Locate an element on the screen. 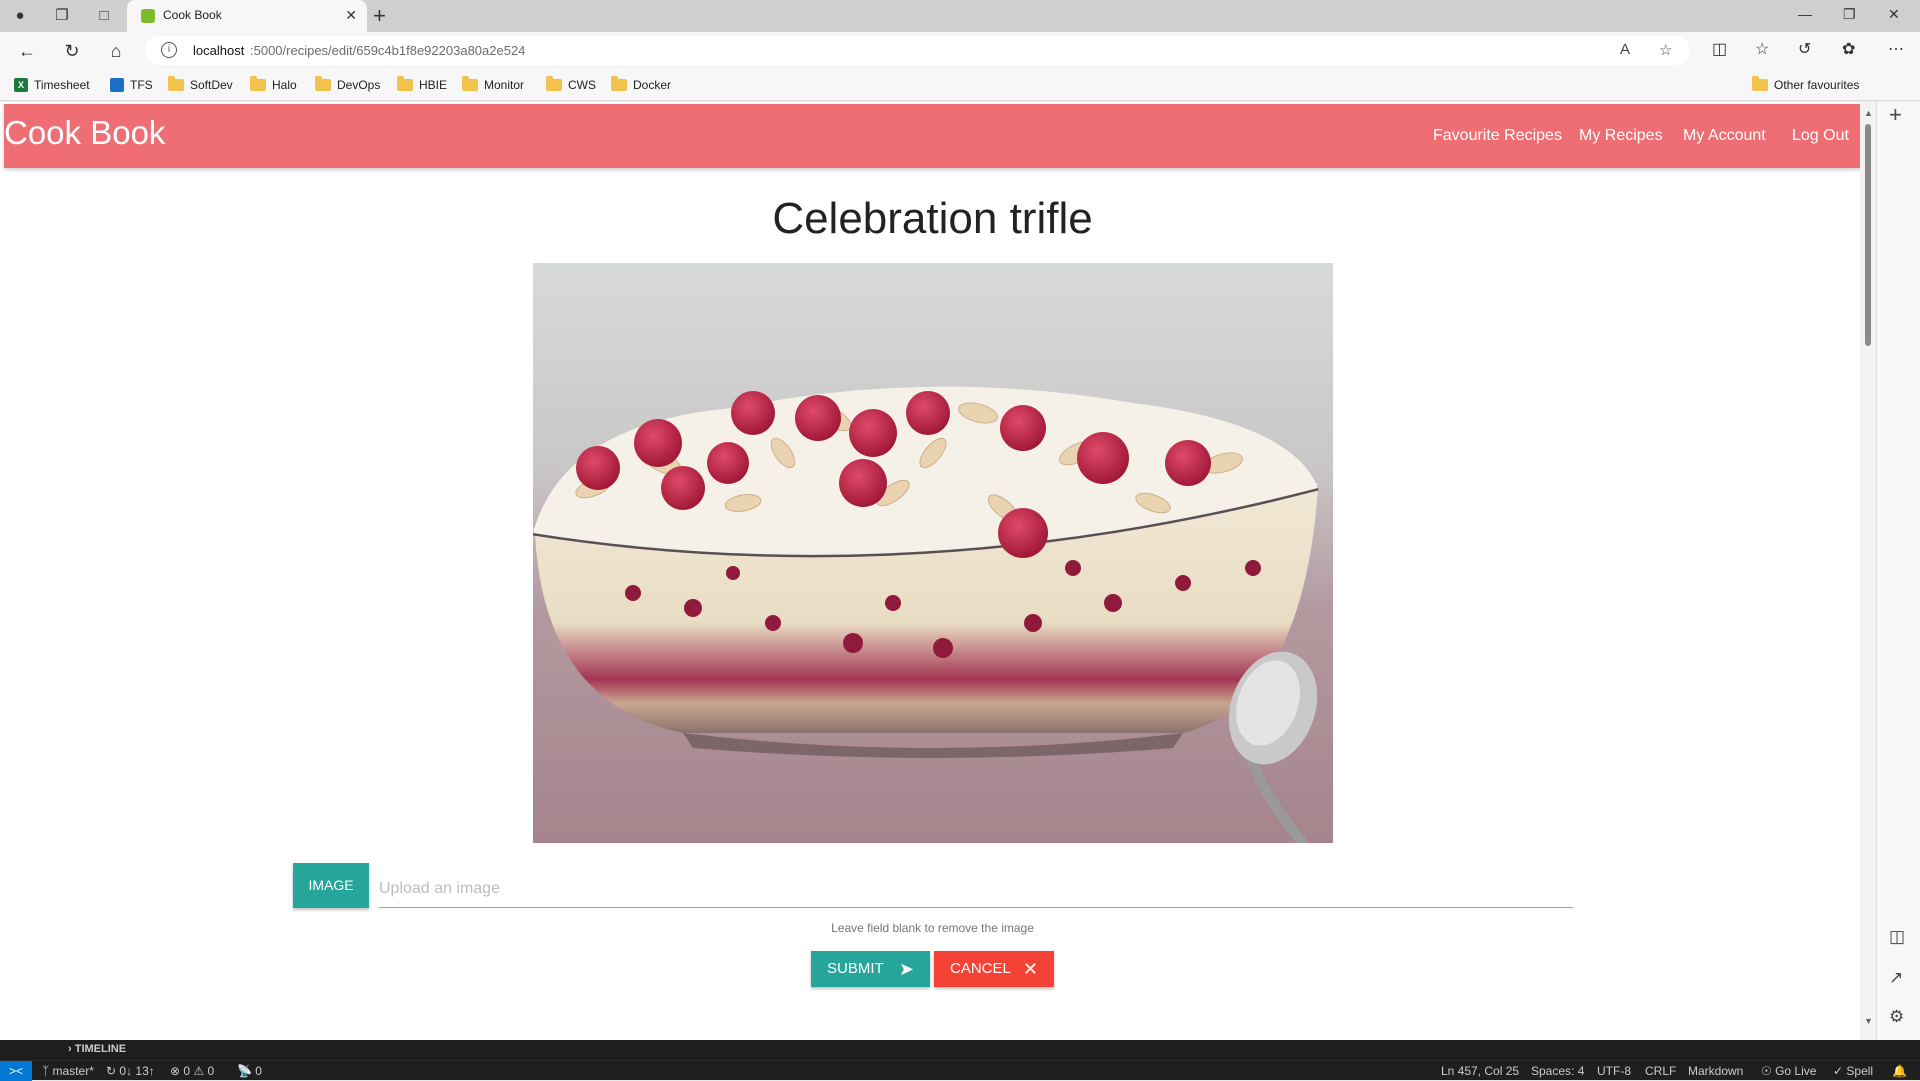 This screenshot has width=1920, height=1081. sync-status: ↻ 0↓ 13↑ is located at coordinates (130, 1071).